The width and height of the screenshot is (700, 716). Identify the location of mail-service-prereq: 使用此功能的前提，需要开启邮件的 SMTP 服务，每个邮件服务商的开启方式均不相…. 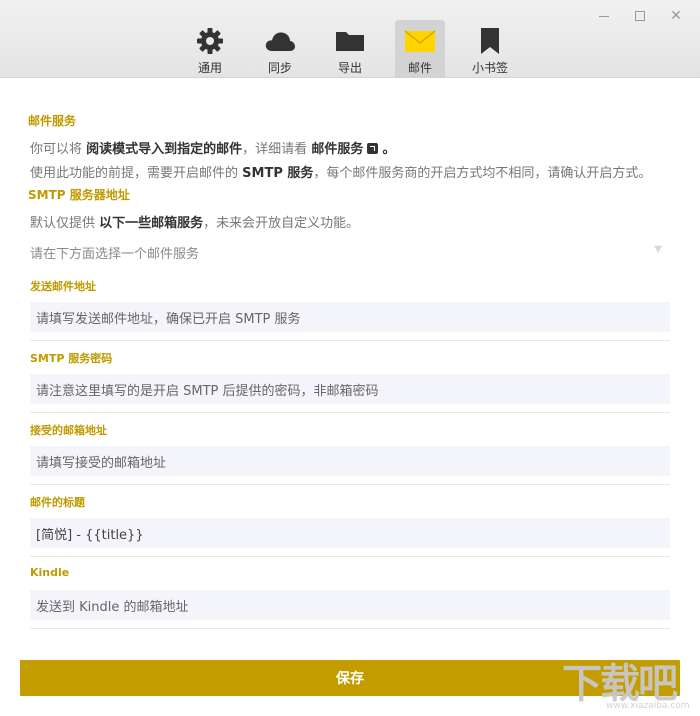
(340, 171).